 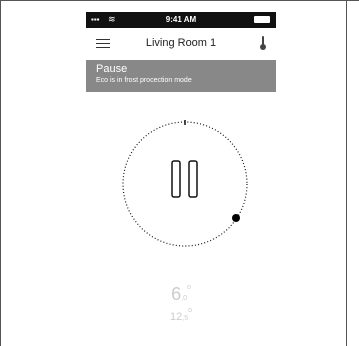 I want to click on pause-icon-right-bar, so click(x=193, y=179).